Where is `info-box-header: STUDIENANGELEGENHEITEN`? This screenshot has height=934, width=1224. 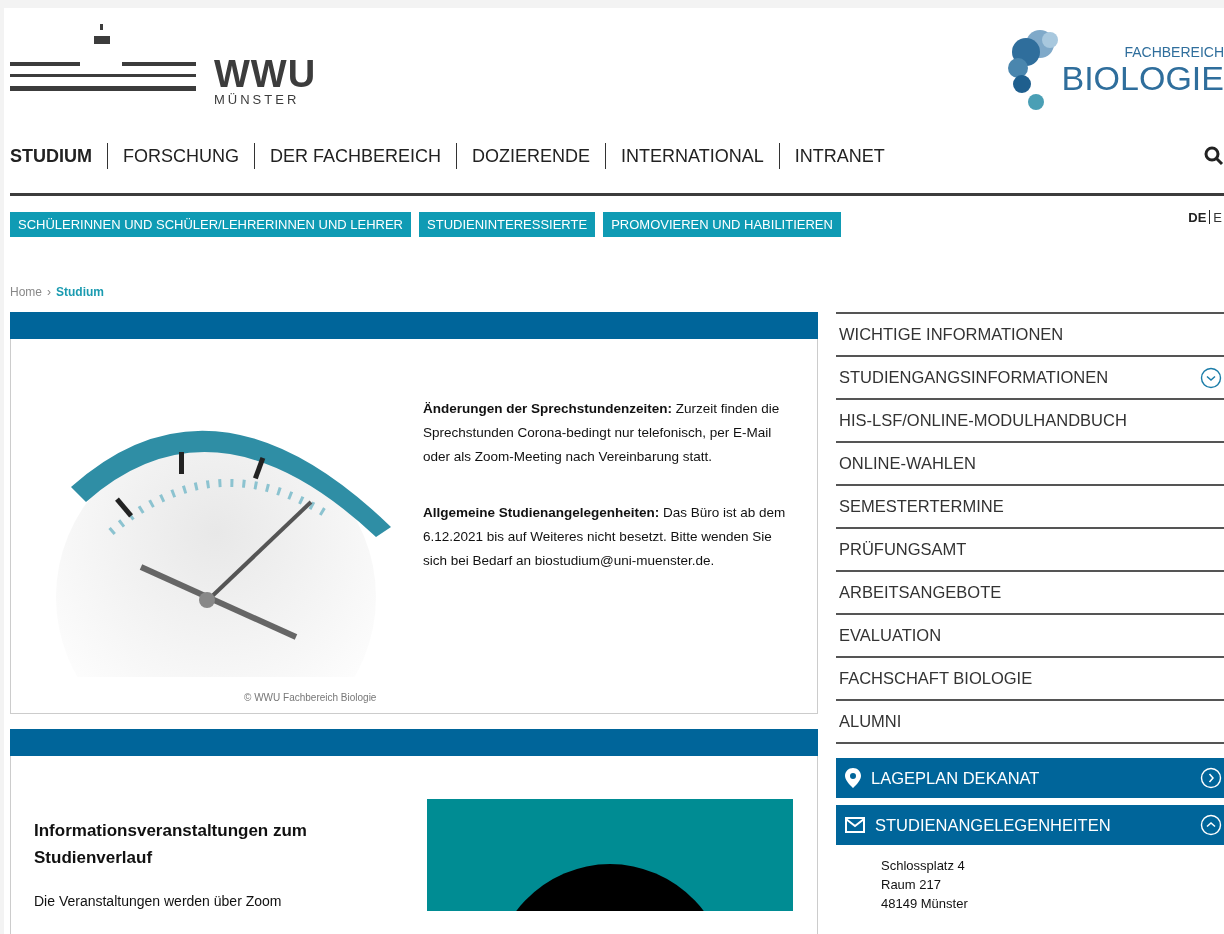
info-box-header: STUDIENANGELEGENHEITEN is located at coordinates (1030, 825).